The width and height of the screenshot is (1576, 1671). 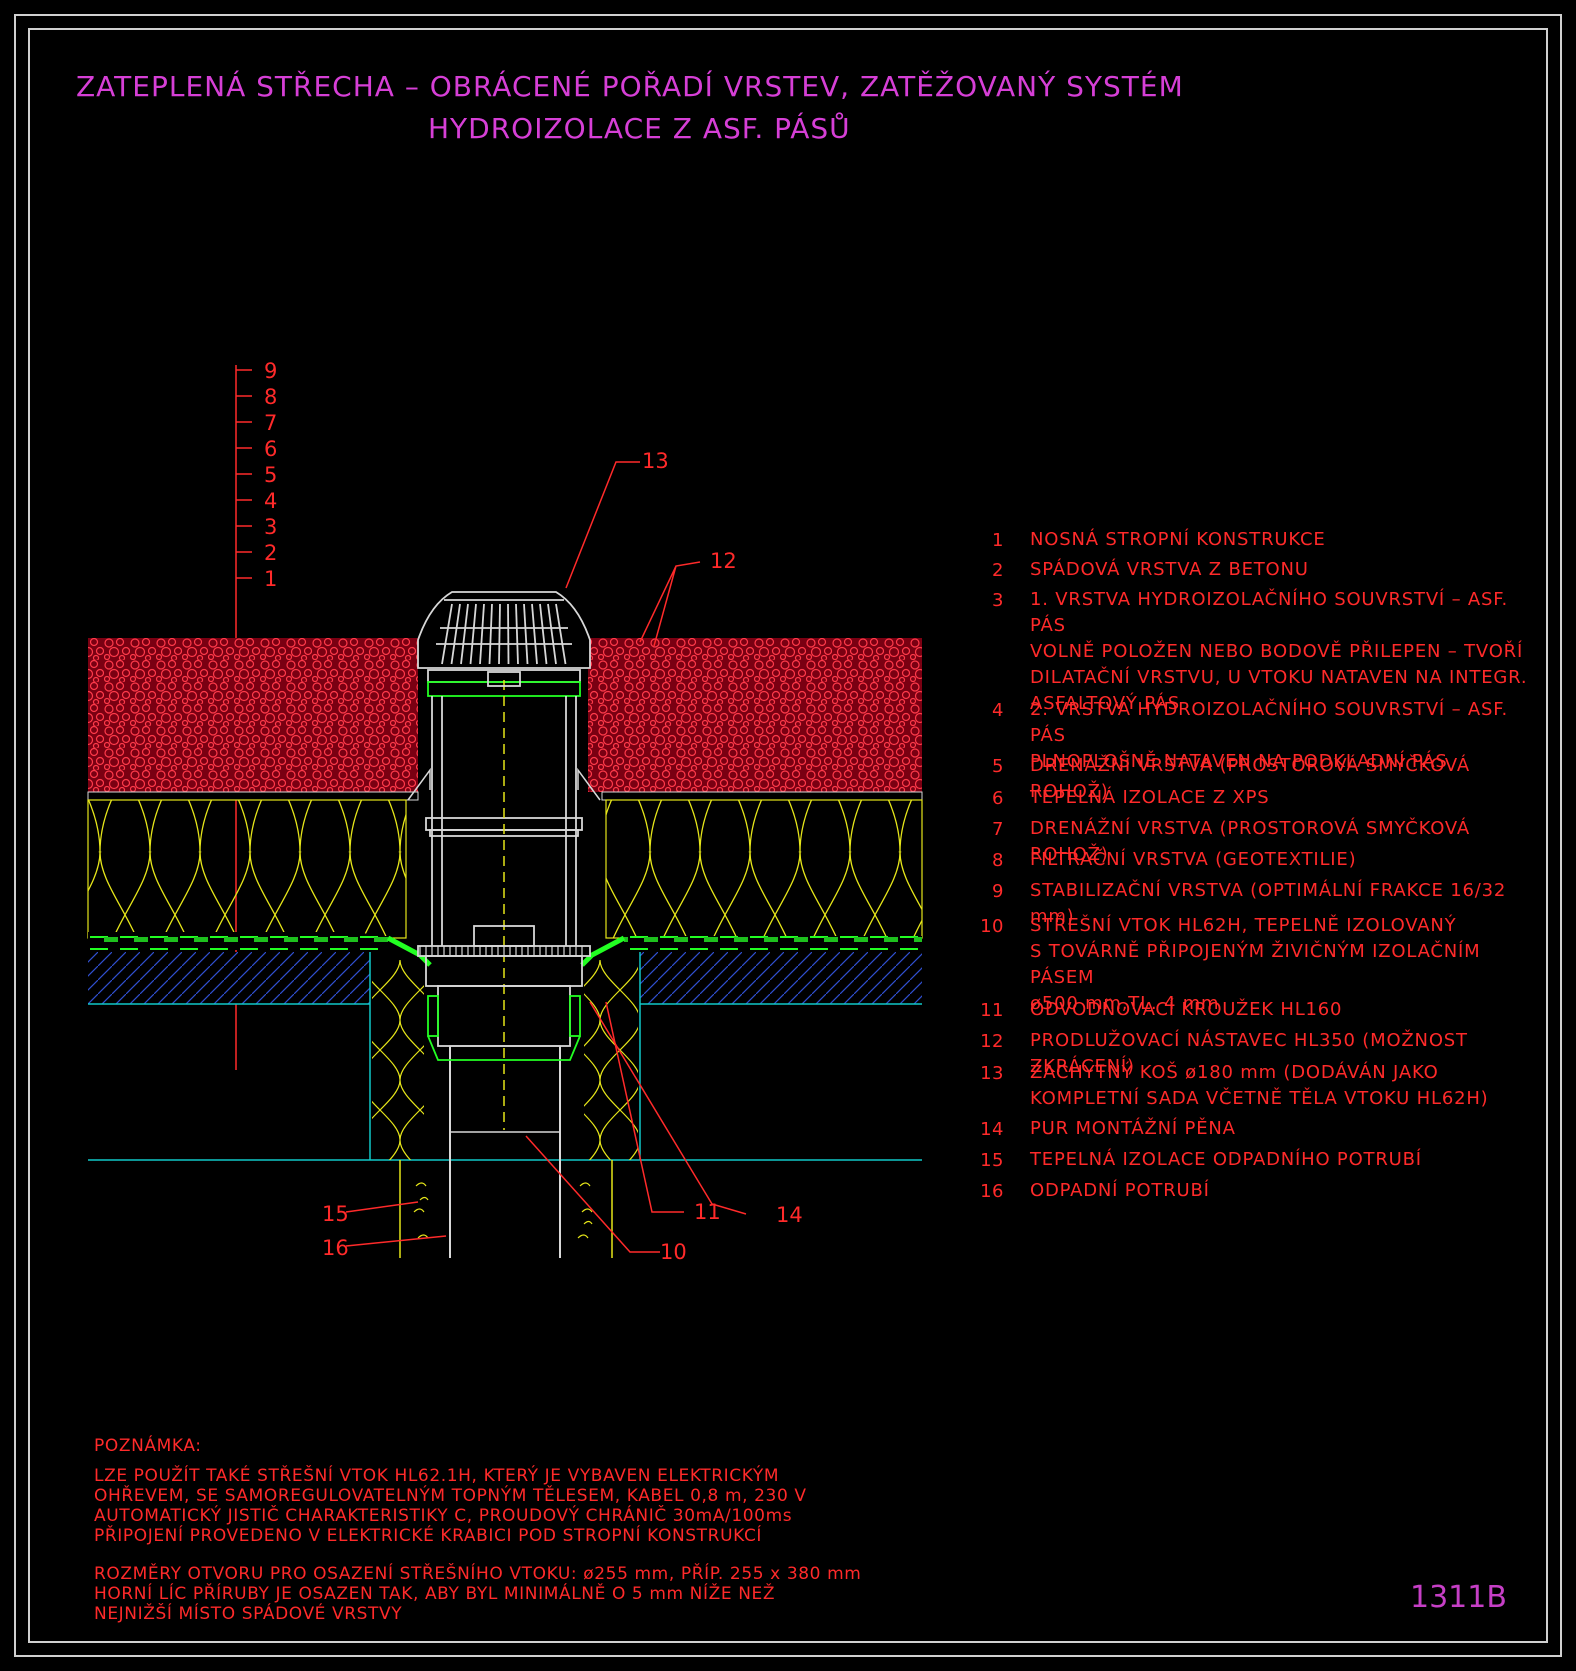 I want to click on layer-scale-label: 1, so click(x=270, y=579).